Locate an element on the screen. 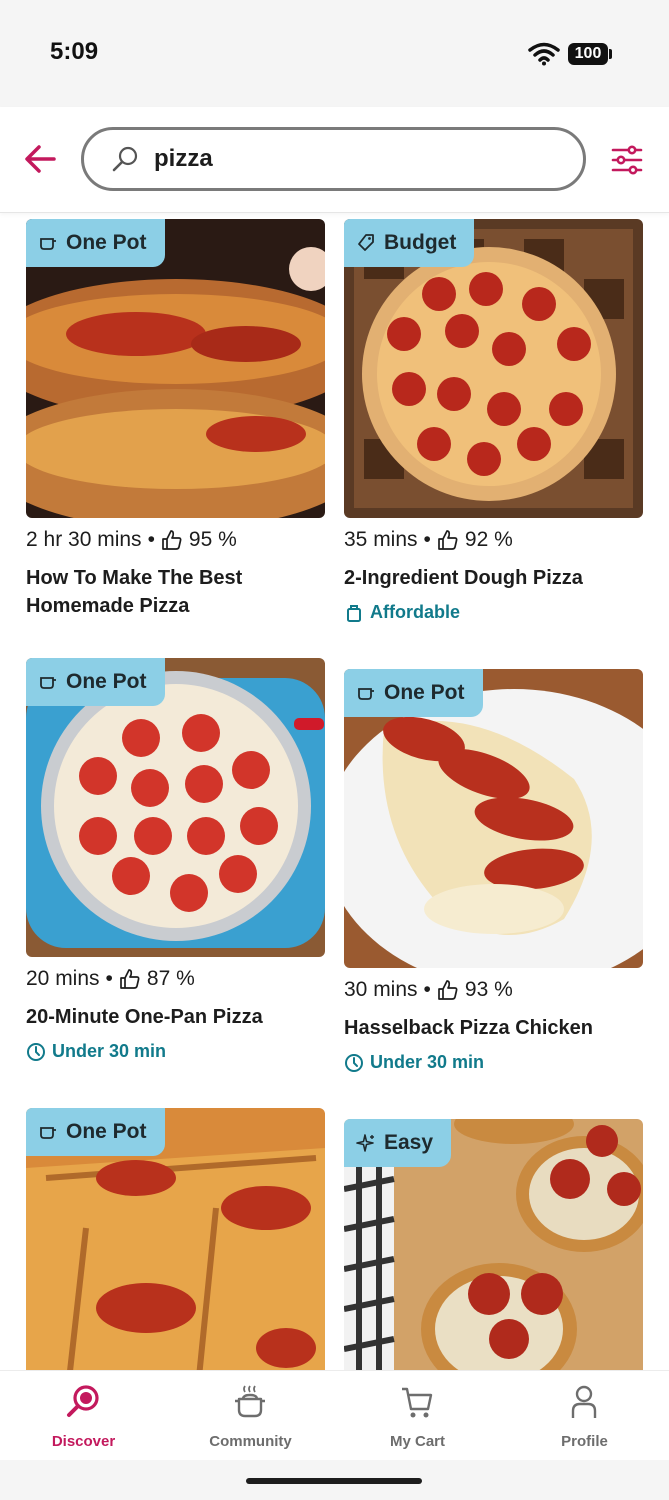  recipe-meta: 30 mins • 93 % is located at coordinates (493, 990).